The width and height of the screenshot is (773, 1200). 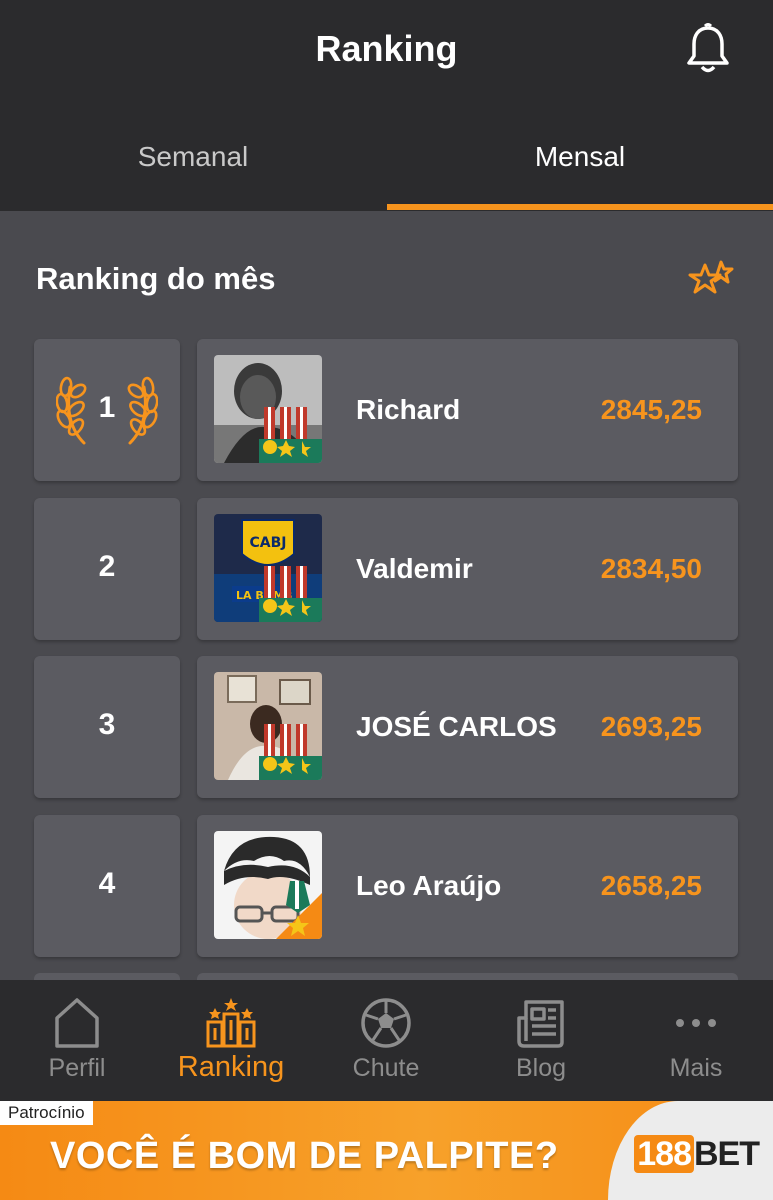 I want to click on stars-icon, so click(x=711, y=280).